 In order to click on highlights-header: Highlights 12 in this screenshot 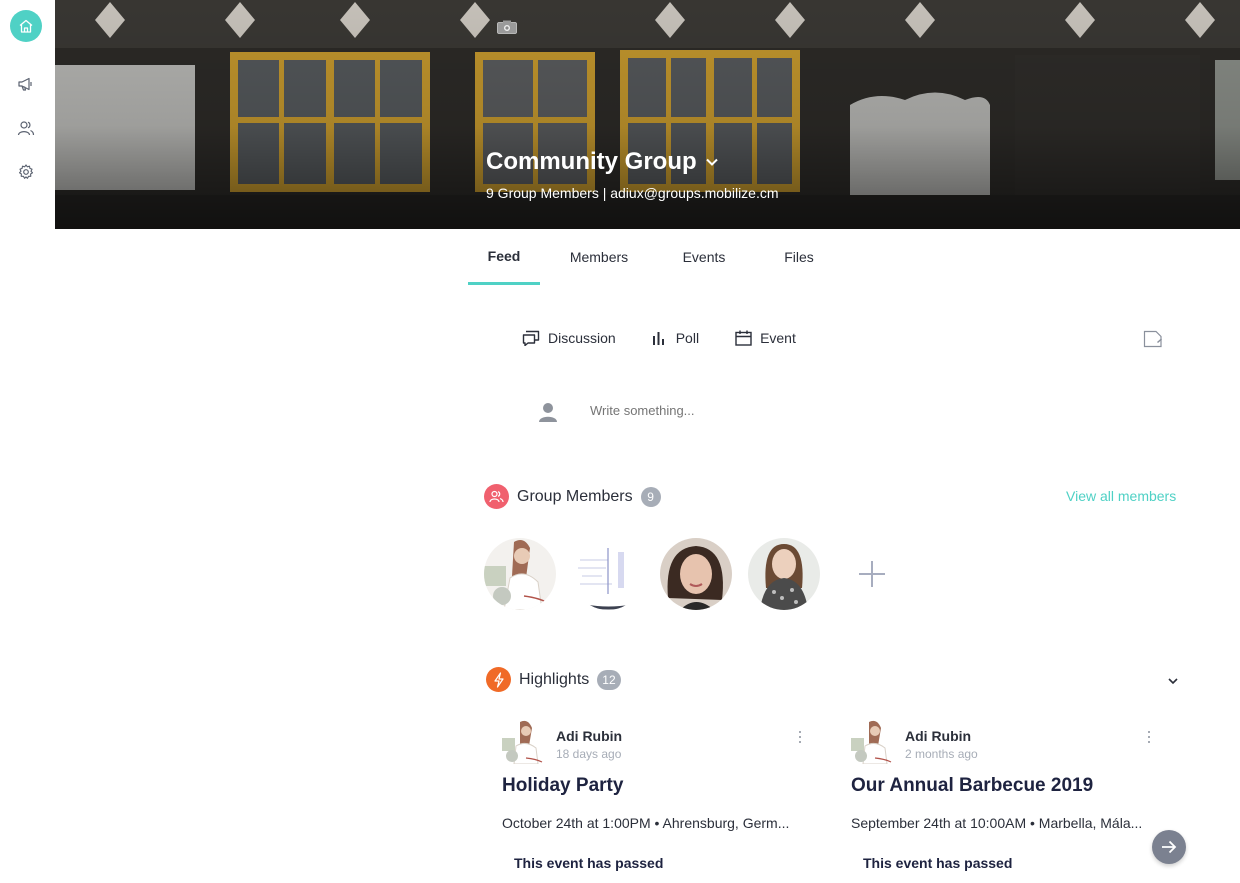, I will do `click(553, 679)`.